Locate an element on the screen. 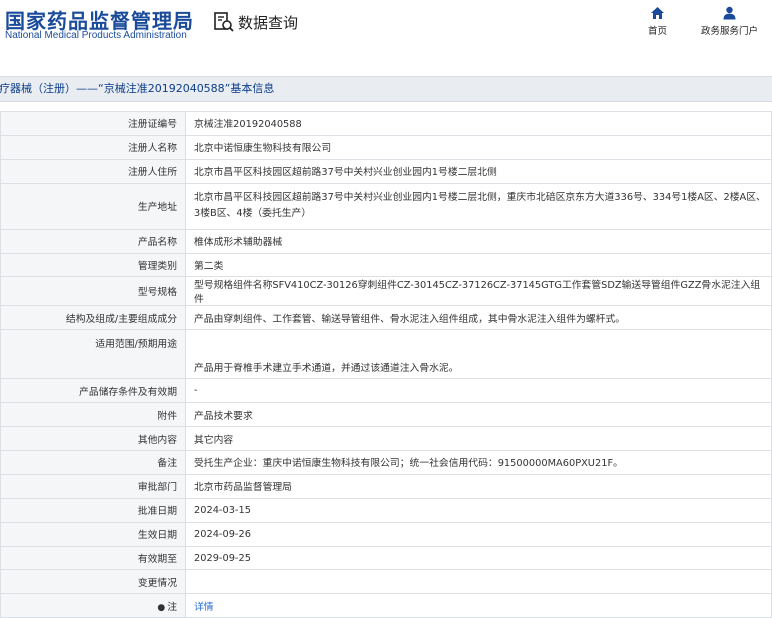 The width and height of the screenshot is (772, 618). site-logo-subtitle: National Medical Products Administration is located at coordinates (96, 35).